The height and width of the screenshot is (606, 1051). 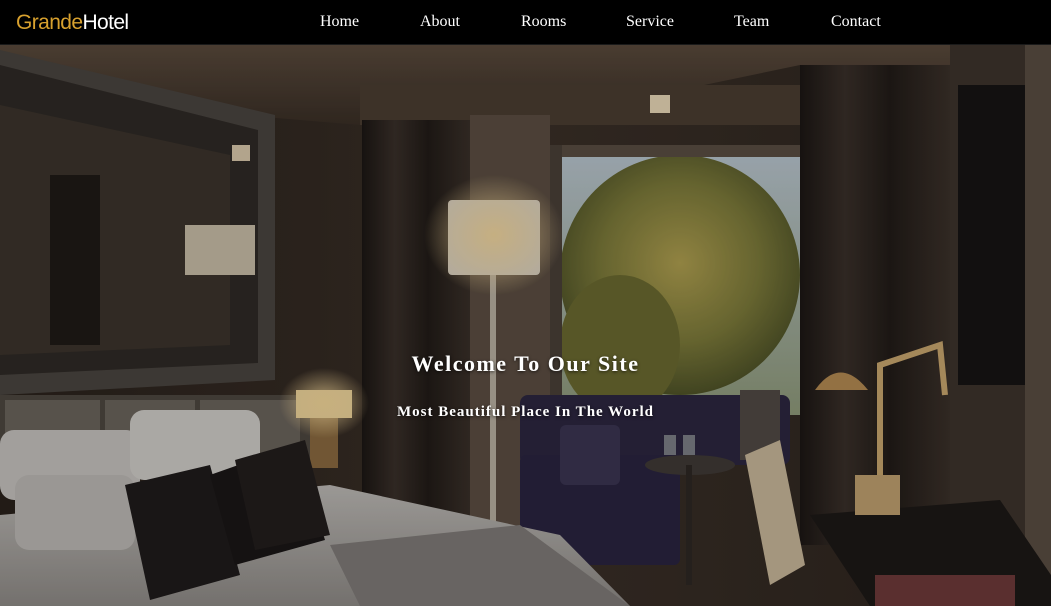 What do you see at coordinates (440, 22) in the screenshot?
I see `nav-link-about: About` at bounding box center [440, 22].